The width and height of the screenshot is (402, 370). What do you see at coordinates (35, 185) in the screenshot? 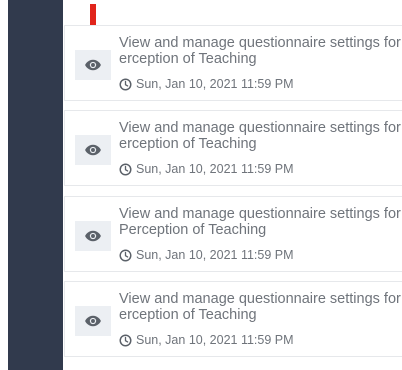
I see `sidebar` at bounding box center [35, 185].